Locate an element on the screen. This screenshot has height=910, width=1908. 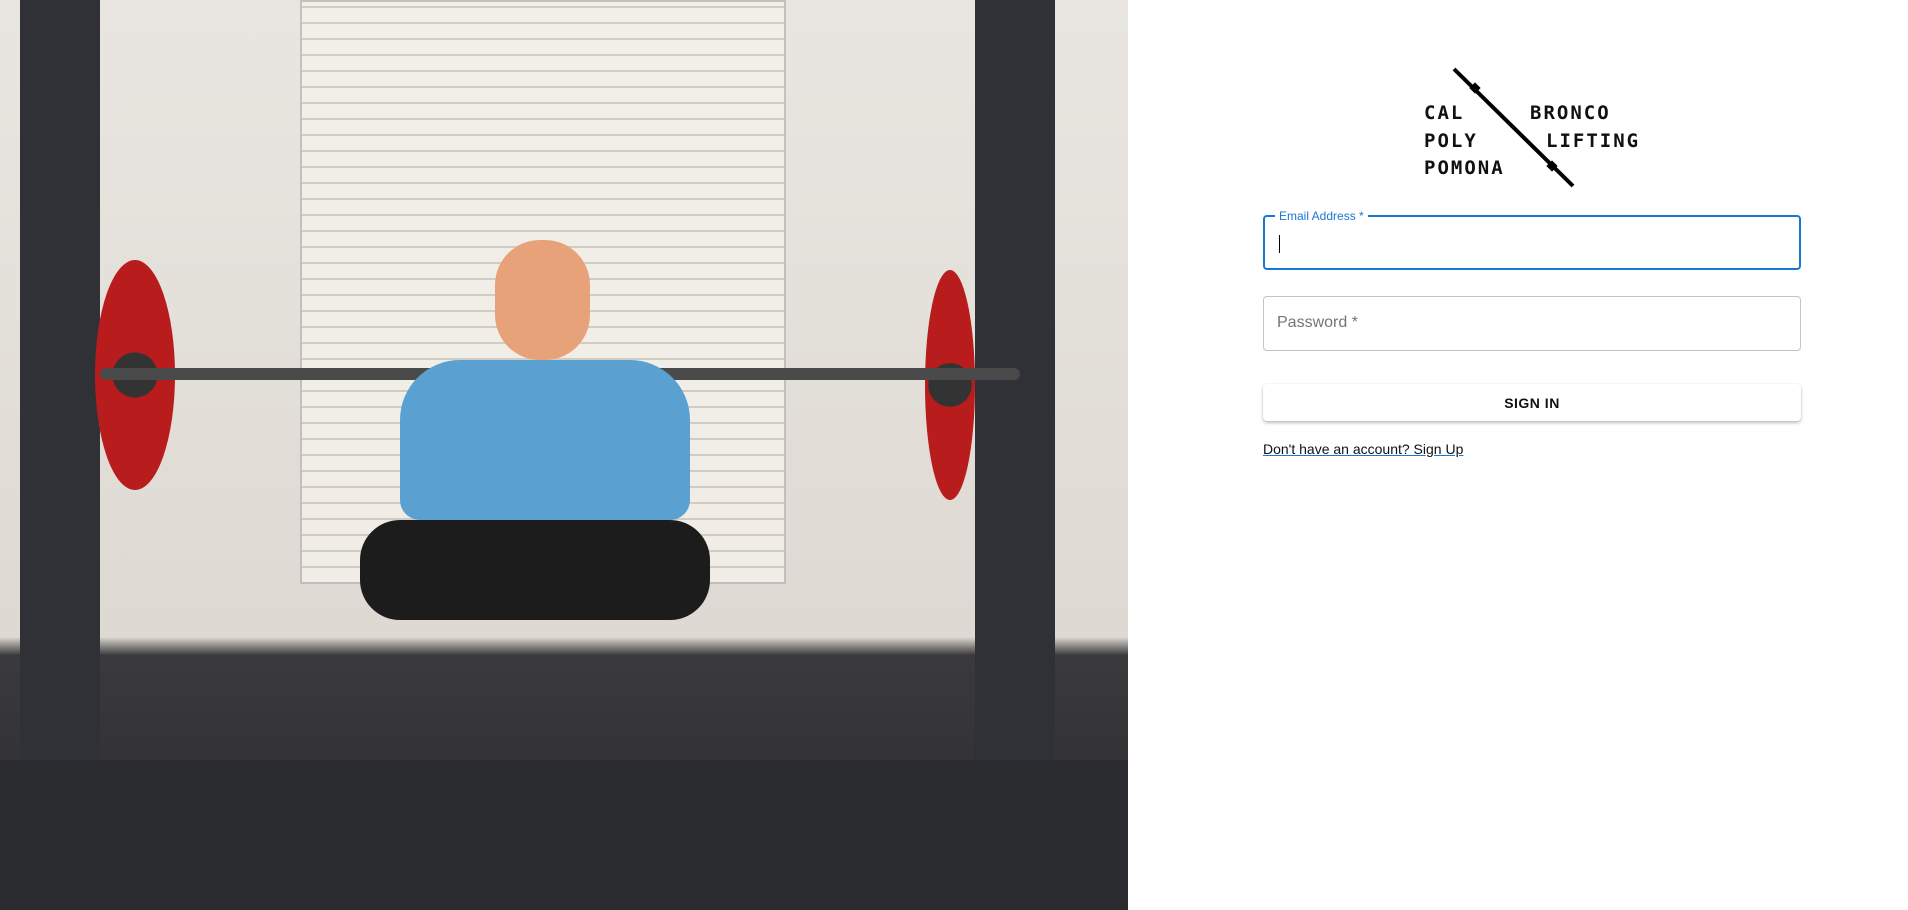
gym-floor is located at coordinates (564, 835).